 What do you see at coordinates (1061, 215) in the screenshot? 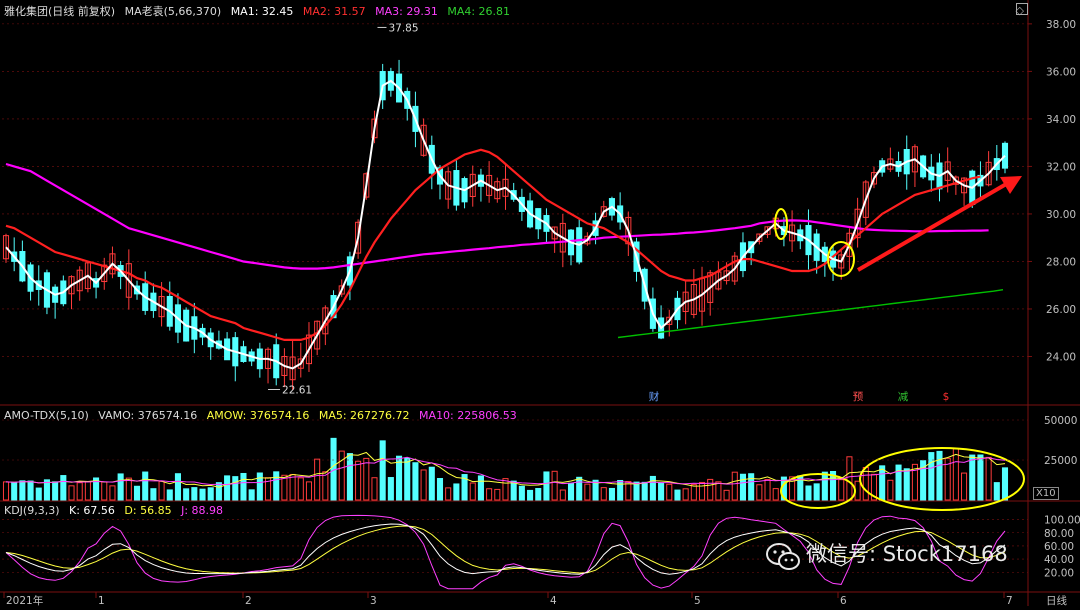
I see `price-tick-label: 30.00` at bounding box center [1061, 215].